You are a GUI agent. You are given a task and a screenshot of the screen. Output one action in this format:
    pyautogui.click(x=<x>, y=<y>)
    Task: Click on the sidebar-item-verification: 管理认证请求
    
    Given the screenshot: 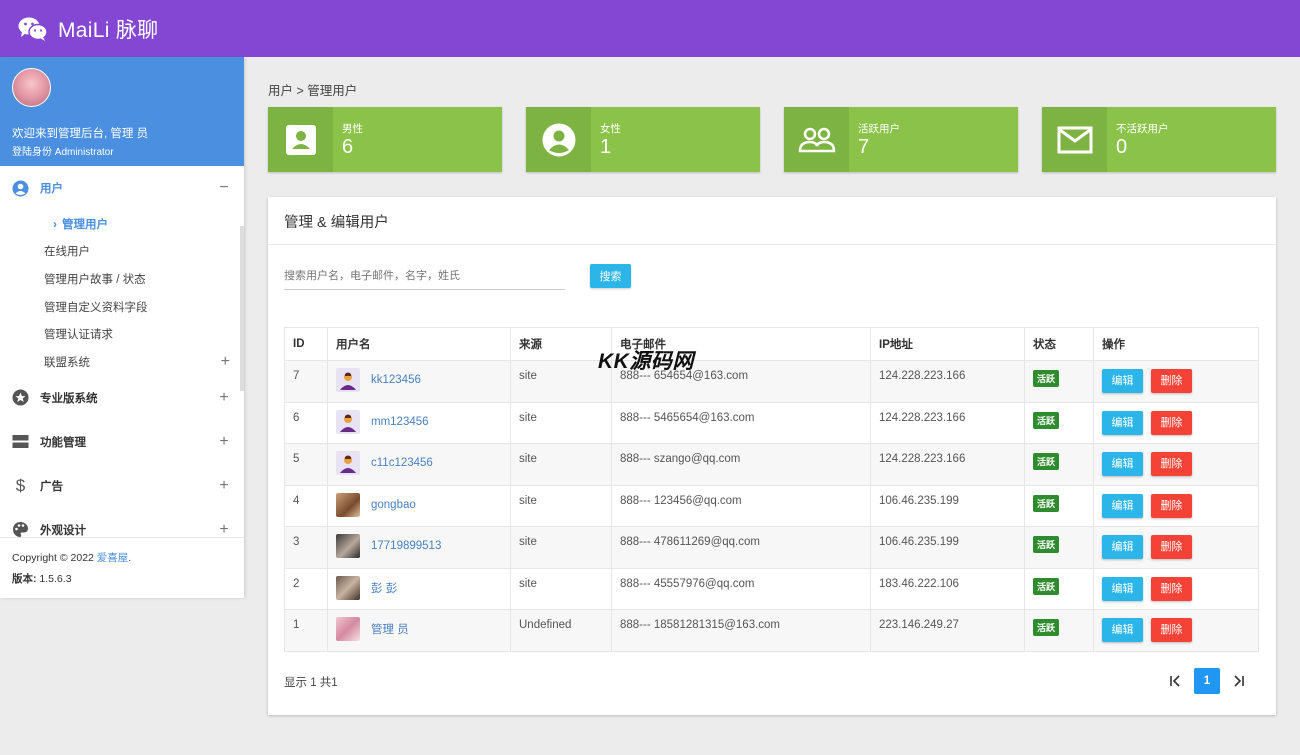 What is the action you would take?
    pyautogui.click(x=144, y=334)
    